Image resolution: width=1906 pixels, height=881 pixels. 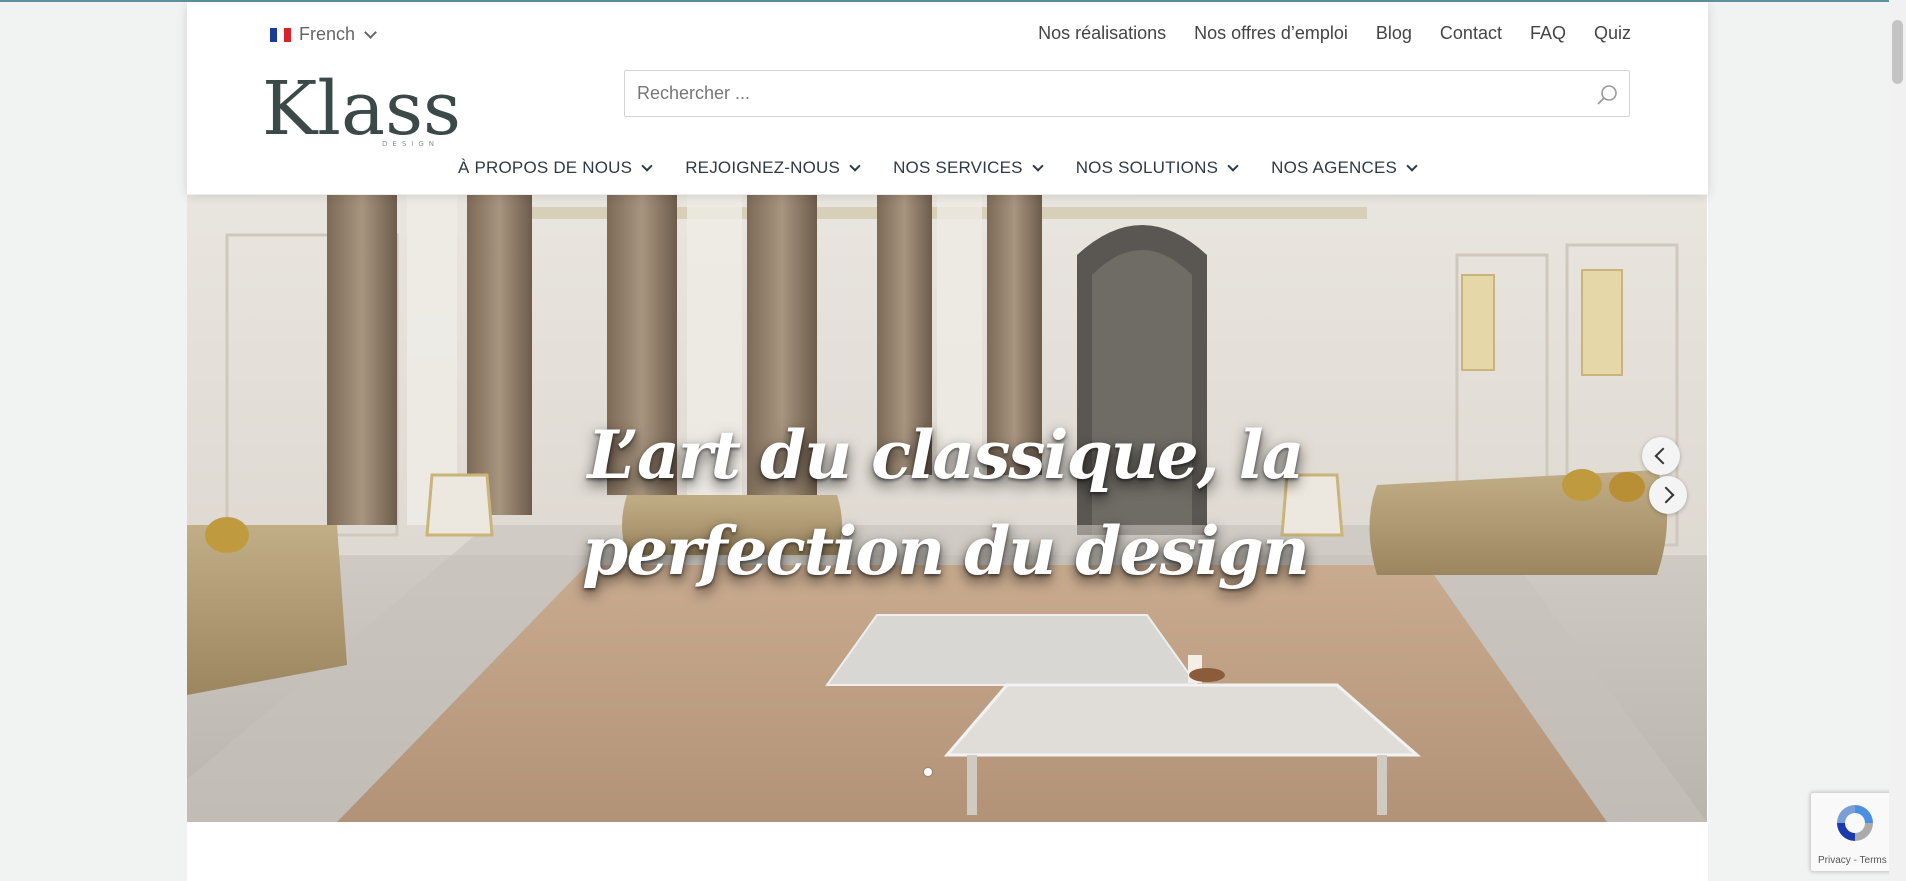 I want to click on search-box, so click(x=1127, y=93).